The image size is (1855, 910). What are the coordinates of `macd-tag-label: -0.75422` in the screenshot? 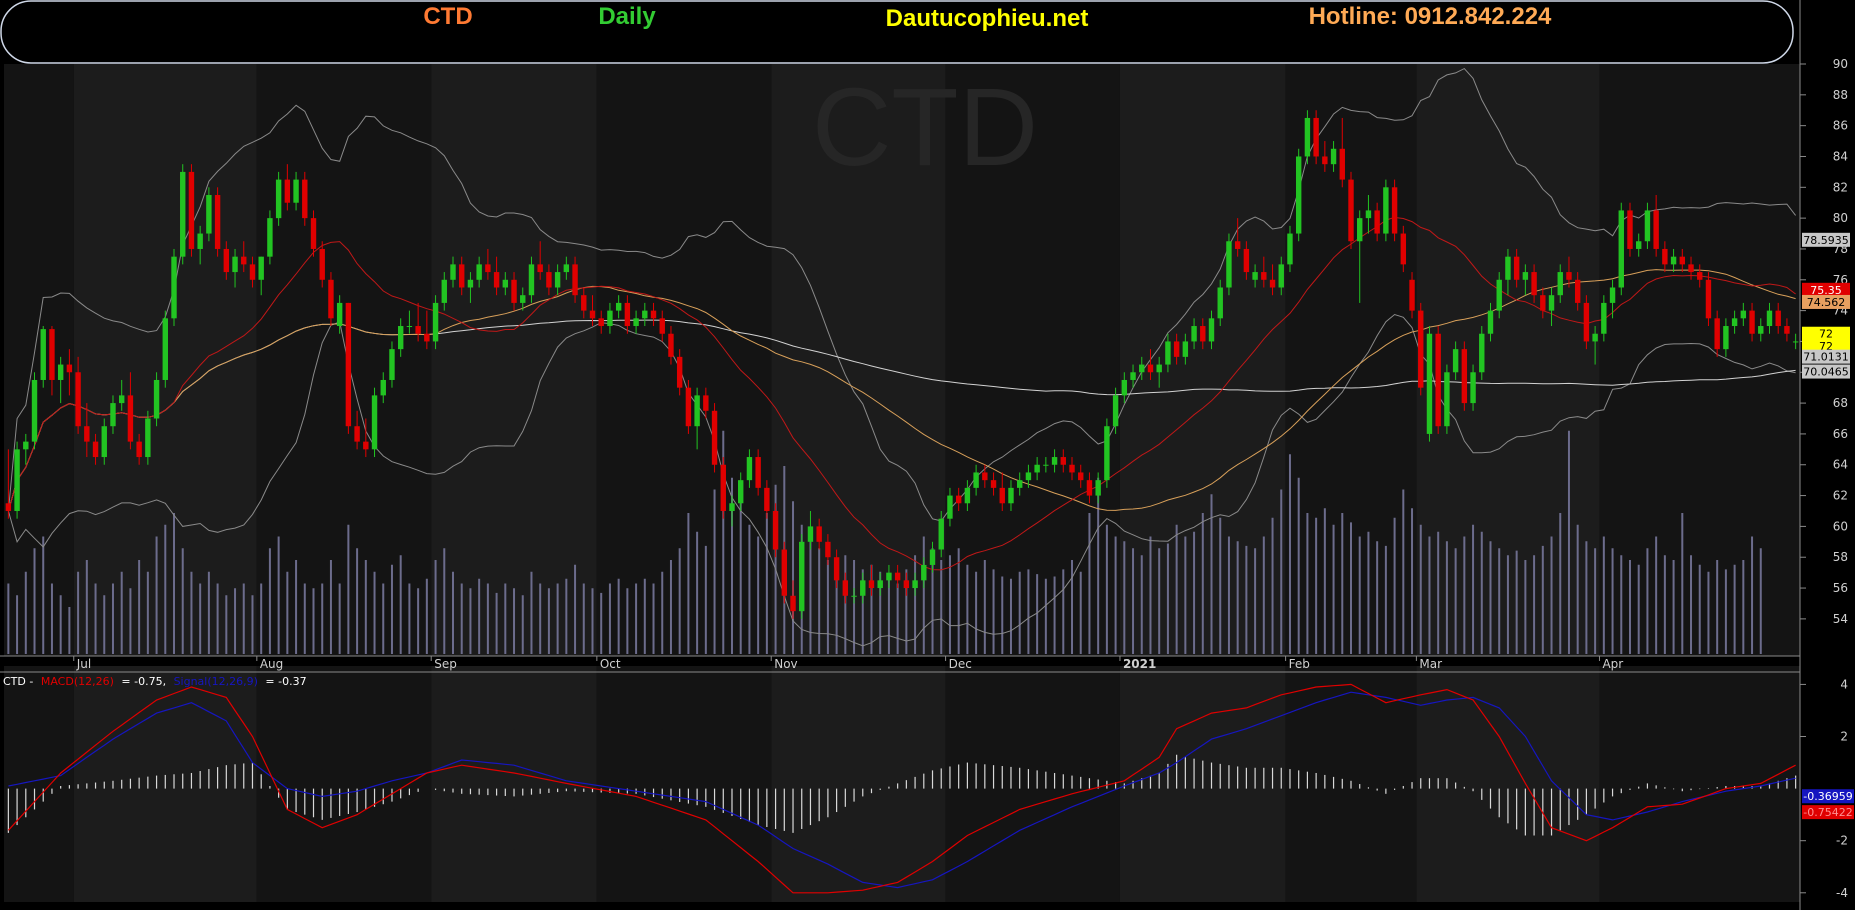 It's located at (1827, 812).